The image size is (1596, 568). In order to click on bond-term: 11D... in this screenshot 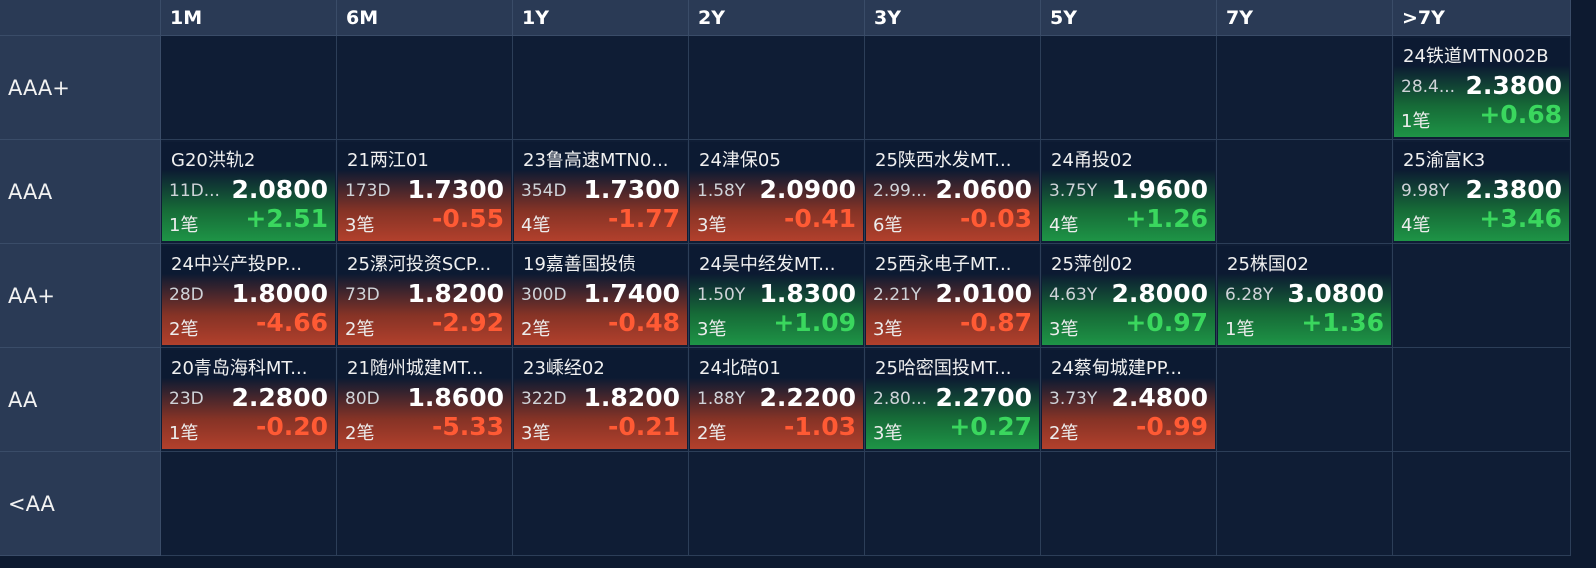, I will do `click(194, 191)`.